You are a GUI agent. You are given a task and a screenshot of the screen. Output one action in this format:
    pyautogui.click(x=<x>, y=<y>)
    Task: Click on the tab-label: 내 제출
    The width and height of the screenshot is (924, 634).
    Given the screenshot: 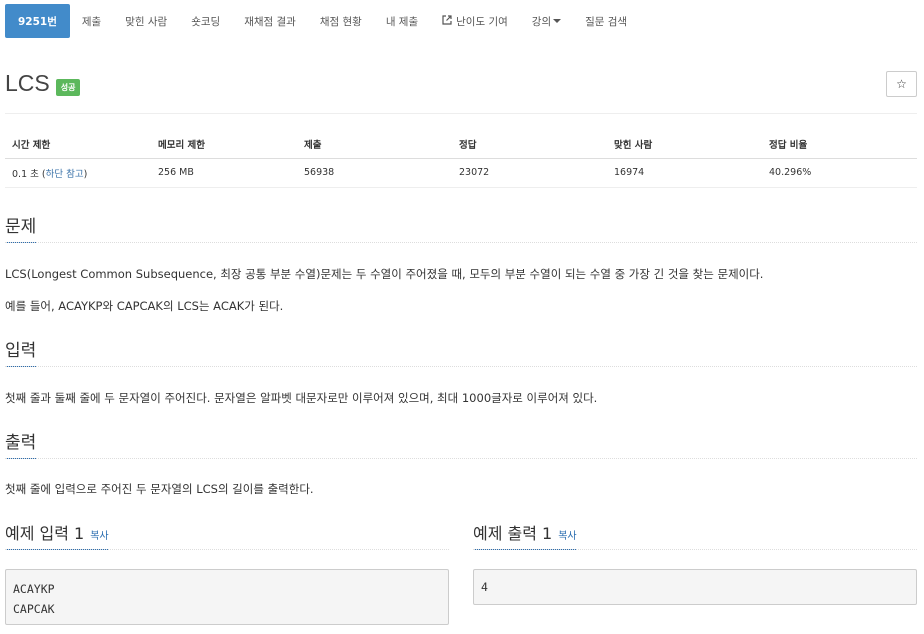 What is the action you would take?
    pyautogui.click(x=402, y=21)
    